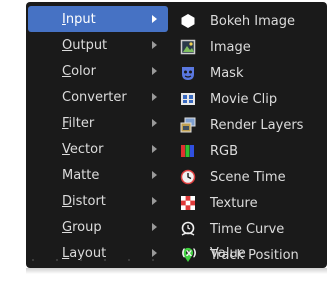 Image resolution: width=327 pixels, height=293 pixels. Describe the element at coordinates (252, 229) in the screenshot. I see `submenu-item-time-curve: Time Curve` at that location.